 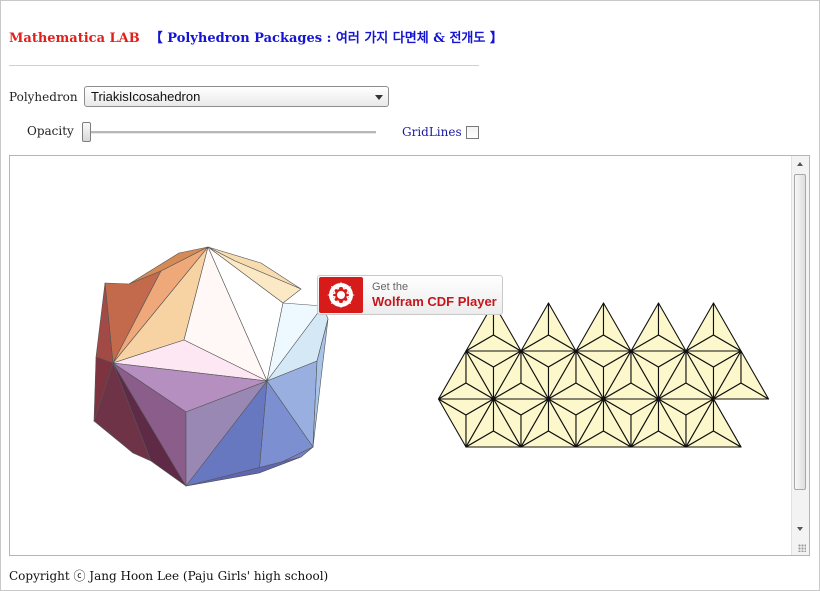 What do you see at coordinates (244, 65) in the screenshot?
I see `title-divider` at bounding box center [244, 65].